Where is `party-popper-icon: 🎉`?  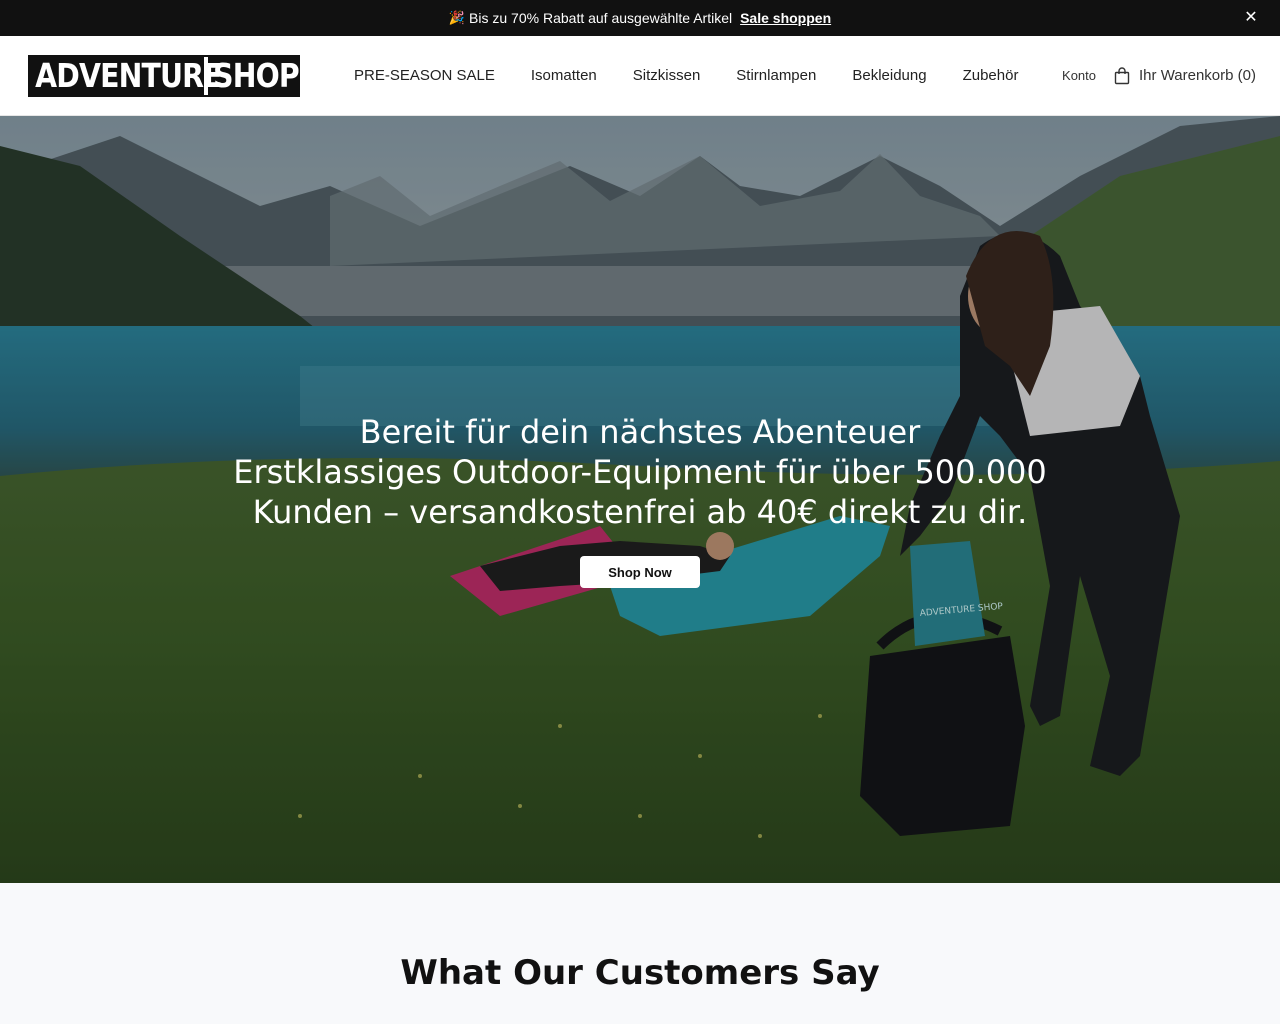 party-popper-icon: 🎉 is located at coordinates (457, 17).